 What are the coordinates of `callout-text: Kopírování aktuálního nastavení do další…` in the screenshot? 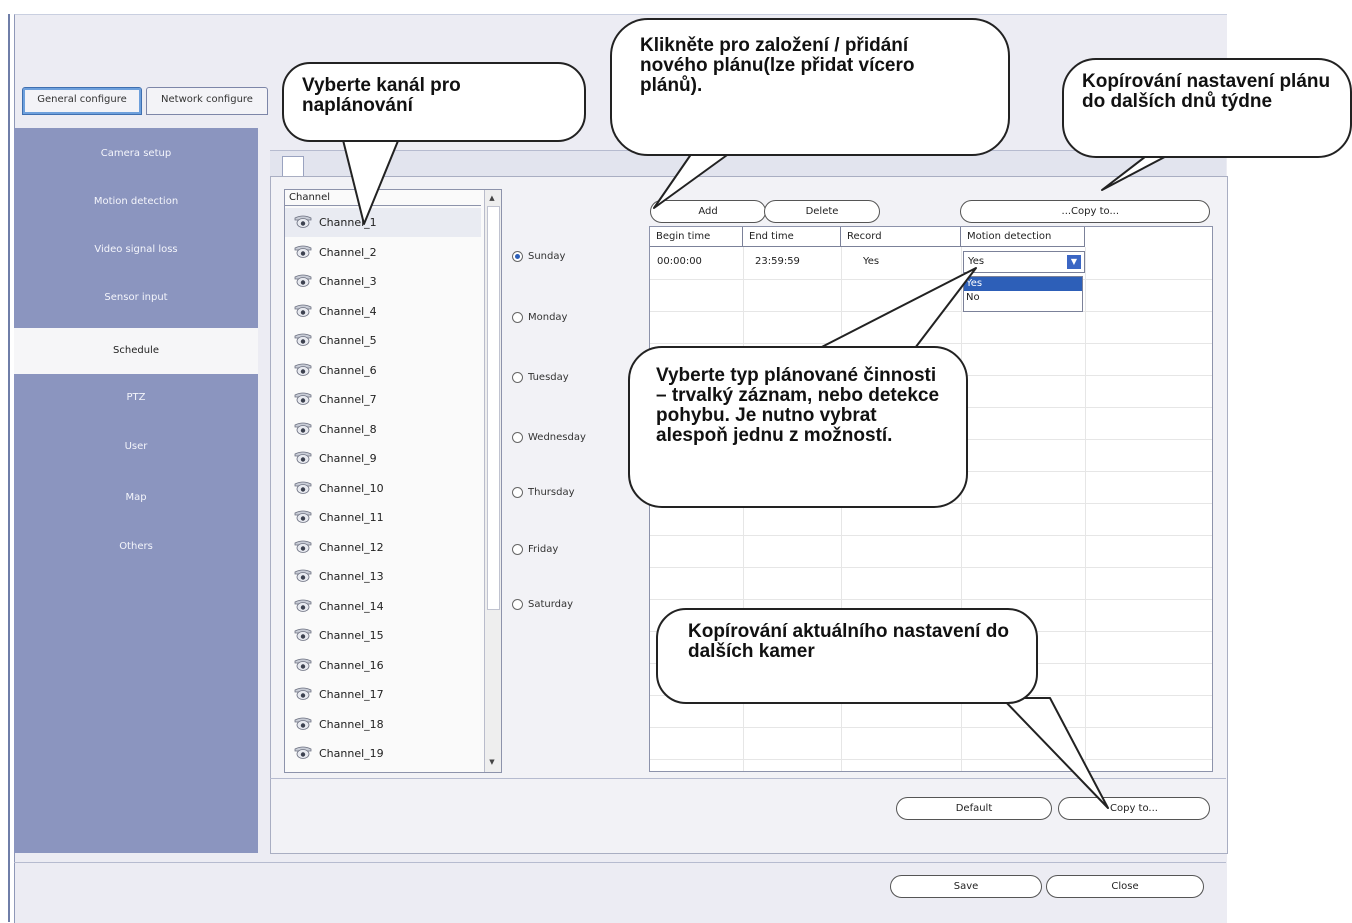 It's located at (848, 641).